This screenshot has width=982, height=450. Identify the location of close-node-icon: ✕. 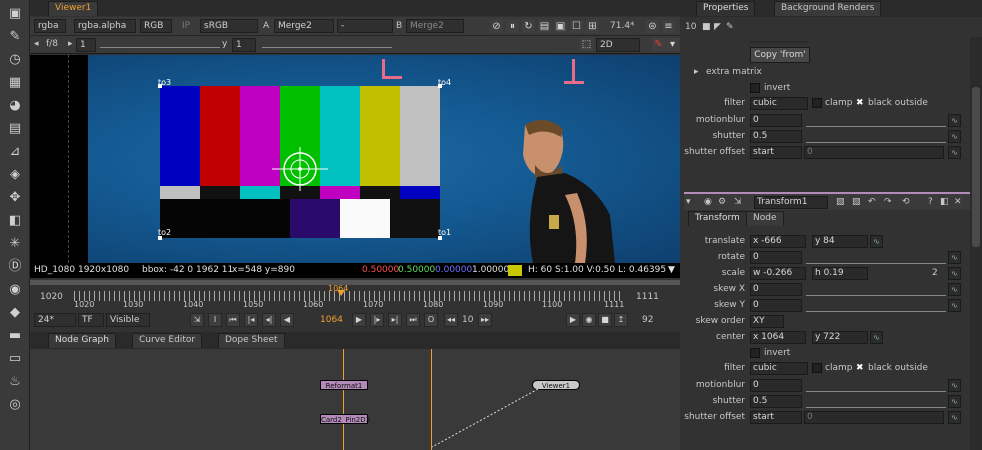
(958, 202).